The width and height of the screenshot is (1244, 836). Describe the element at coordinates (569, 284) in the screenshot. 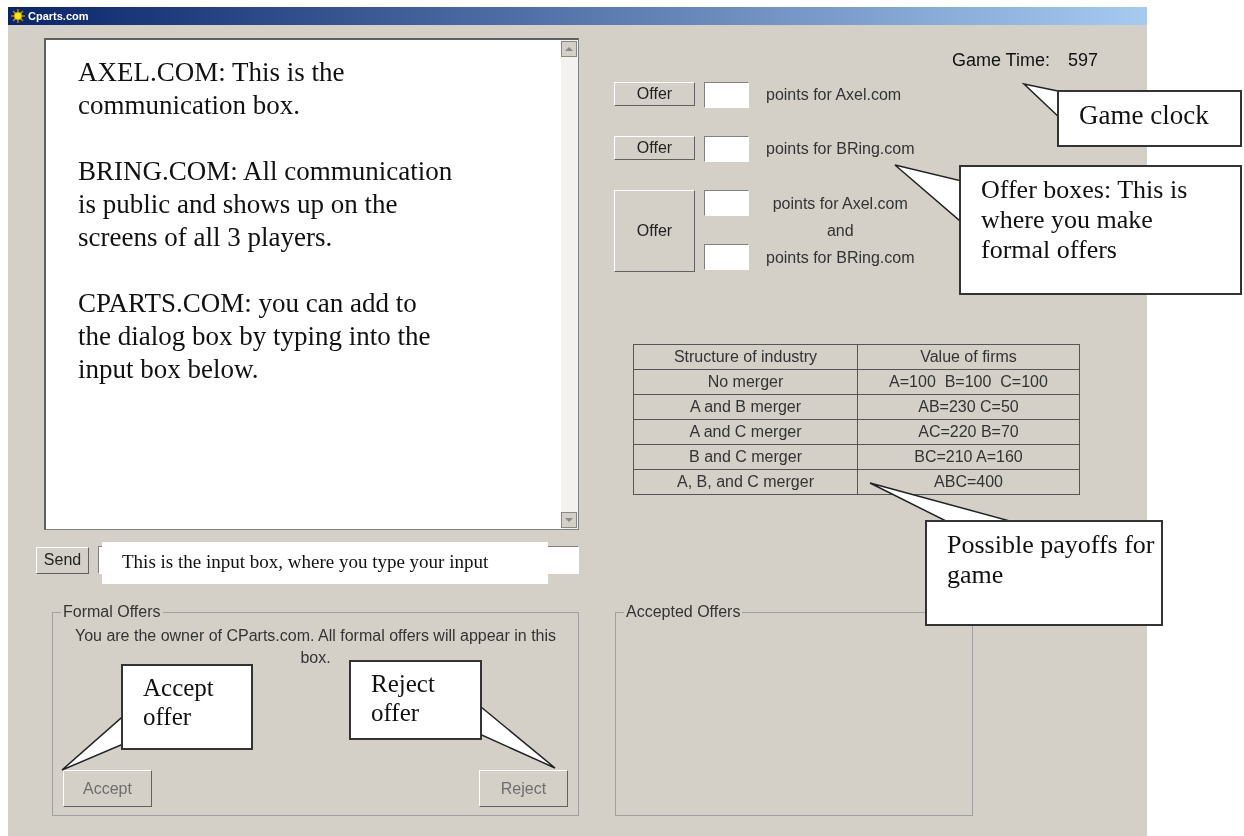

I see `scrollbar` at that location.